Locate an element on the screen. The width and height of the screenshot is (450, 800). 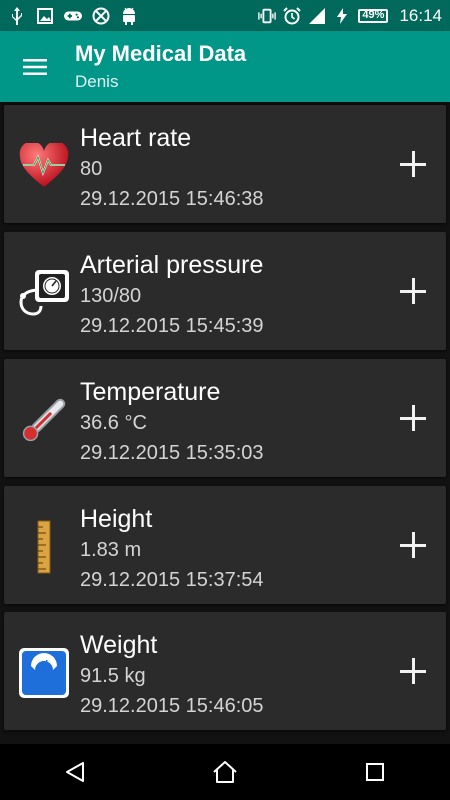
gamepad-icon is located at coordinates (73, 16).